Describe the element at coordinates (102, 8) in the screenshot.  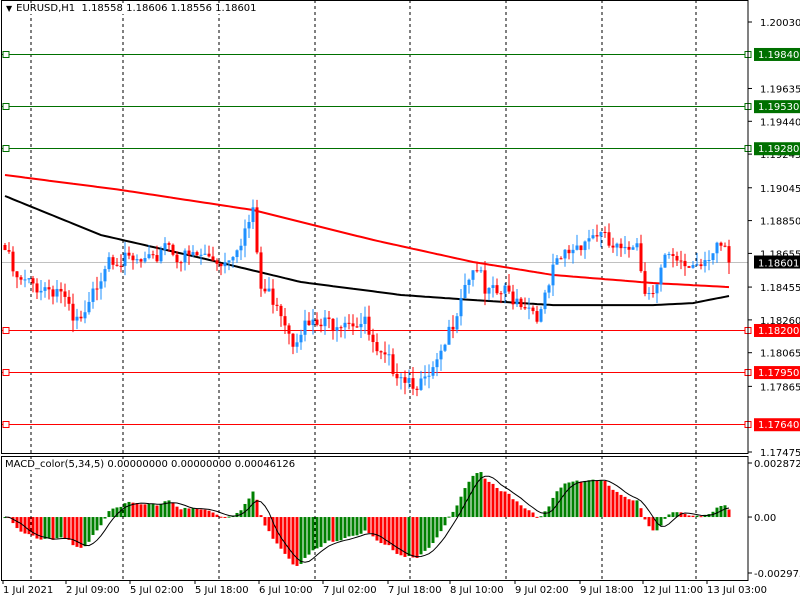
I see `open-value: 1.18558` at that location.